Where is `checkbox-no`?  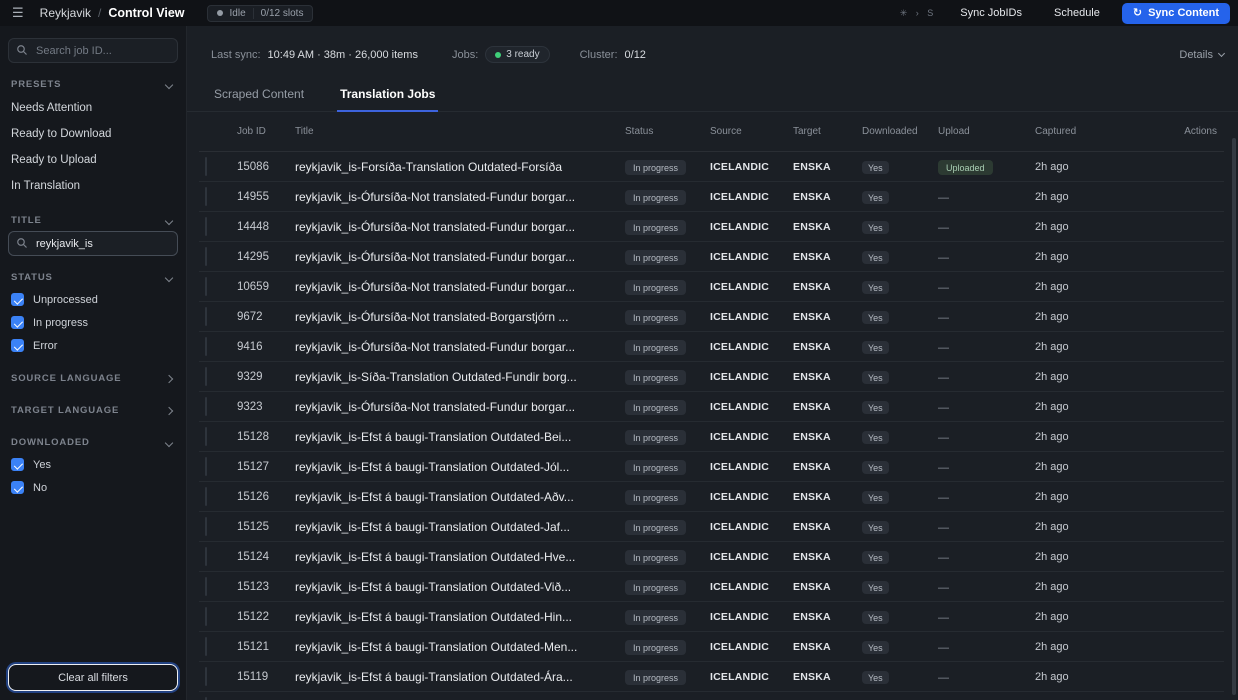 checkbox-no is located at coordinates (17, 487).